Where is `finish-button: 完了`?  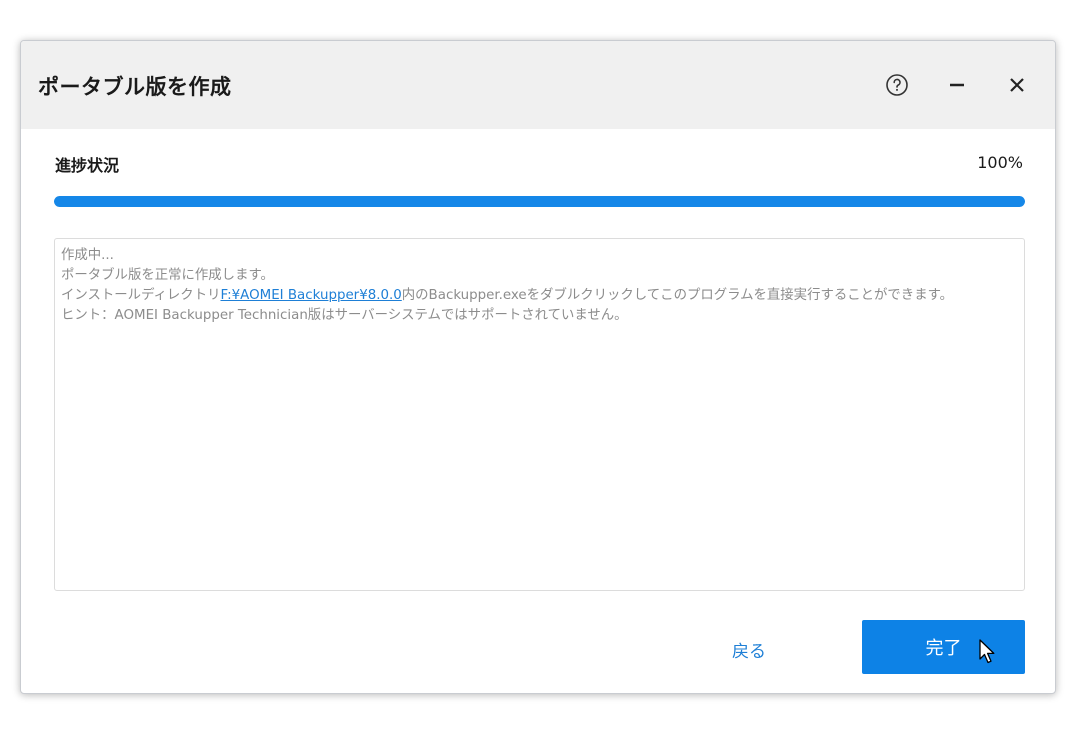
finish-button: 完了 is located at coordinates (943, 647).